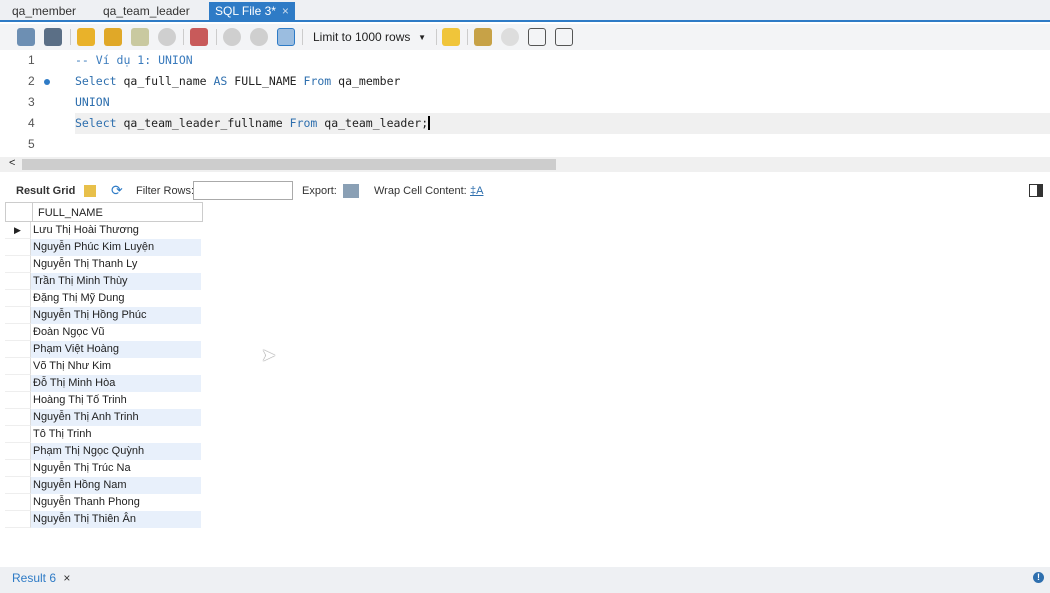 The image size is (1050, 593). What do you see at coordinates (116, 281) in the screenshot?
I see `cell-full-name: Trần Thị Minh Thùy` at bounding box center [116, 281].